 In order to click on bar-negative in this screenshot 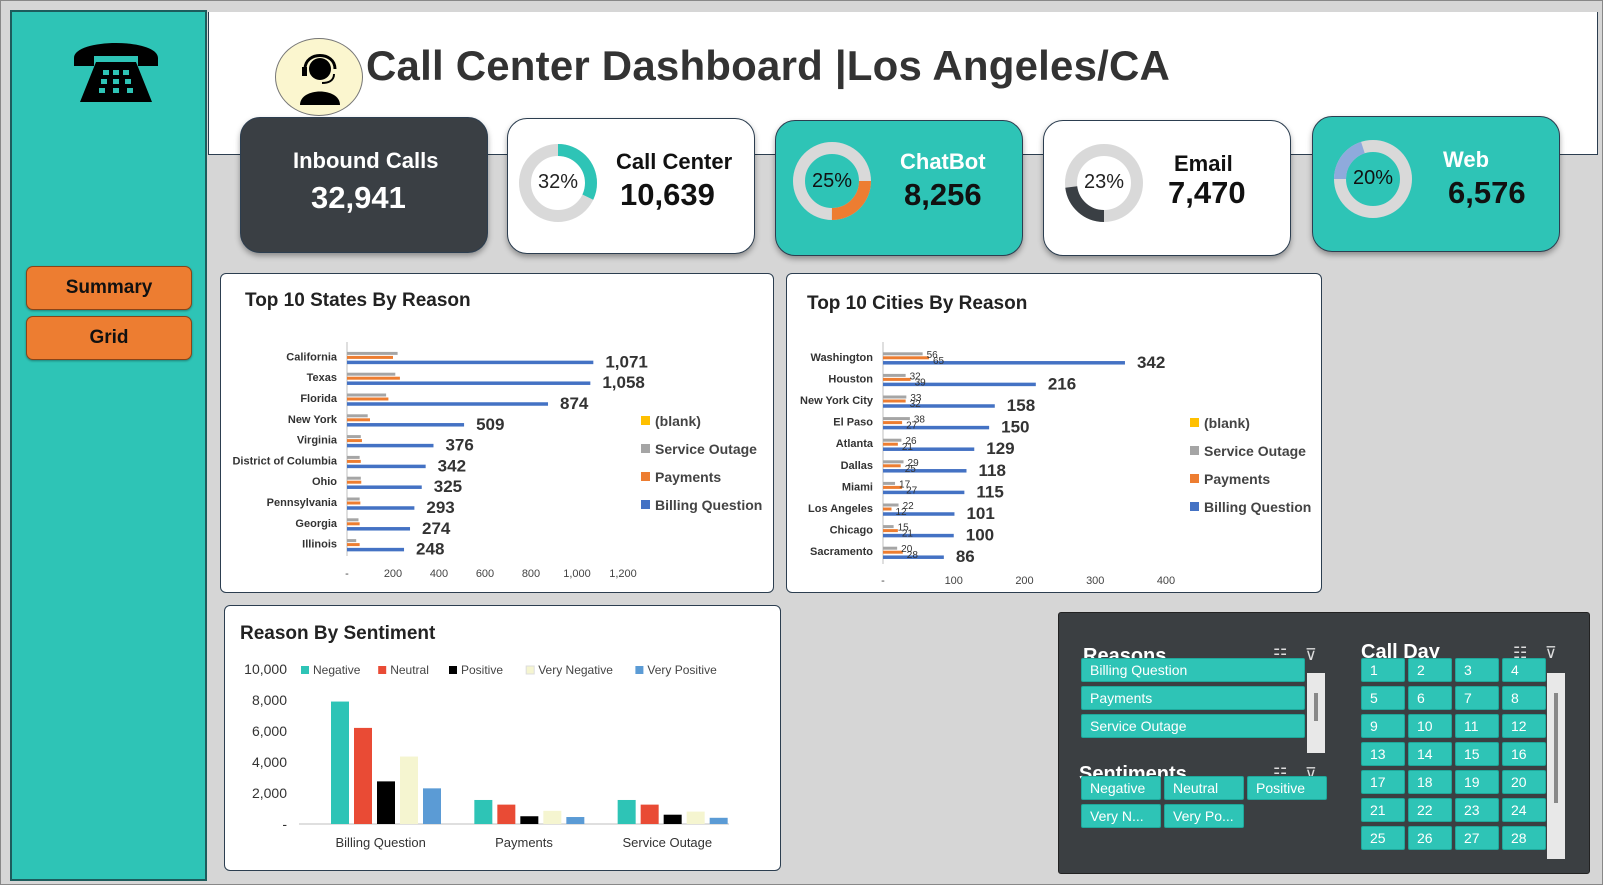, I will do `click(483, 811)`.